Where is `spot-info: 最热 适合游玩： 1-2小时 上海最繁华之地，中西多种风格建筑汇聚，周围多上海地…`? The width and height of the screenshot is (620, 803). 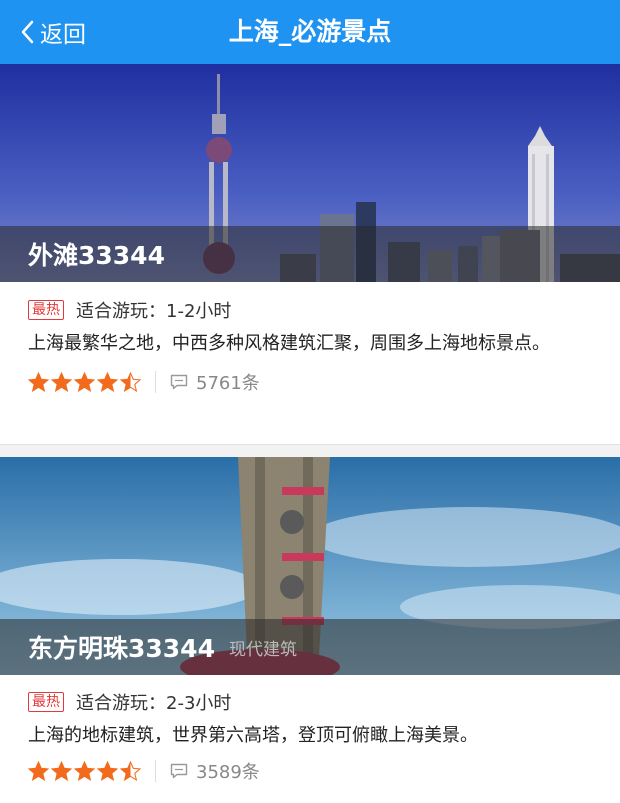
spot-info: 最热 适合游玩： 1-2小时 上海最繁华之地，中西多种风格建筑汇聚，周围多上海地… is located at coordinates (312, 346).